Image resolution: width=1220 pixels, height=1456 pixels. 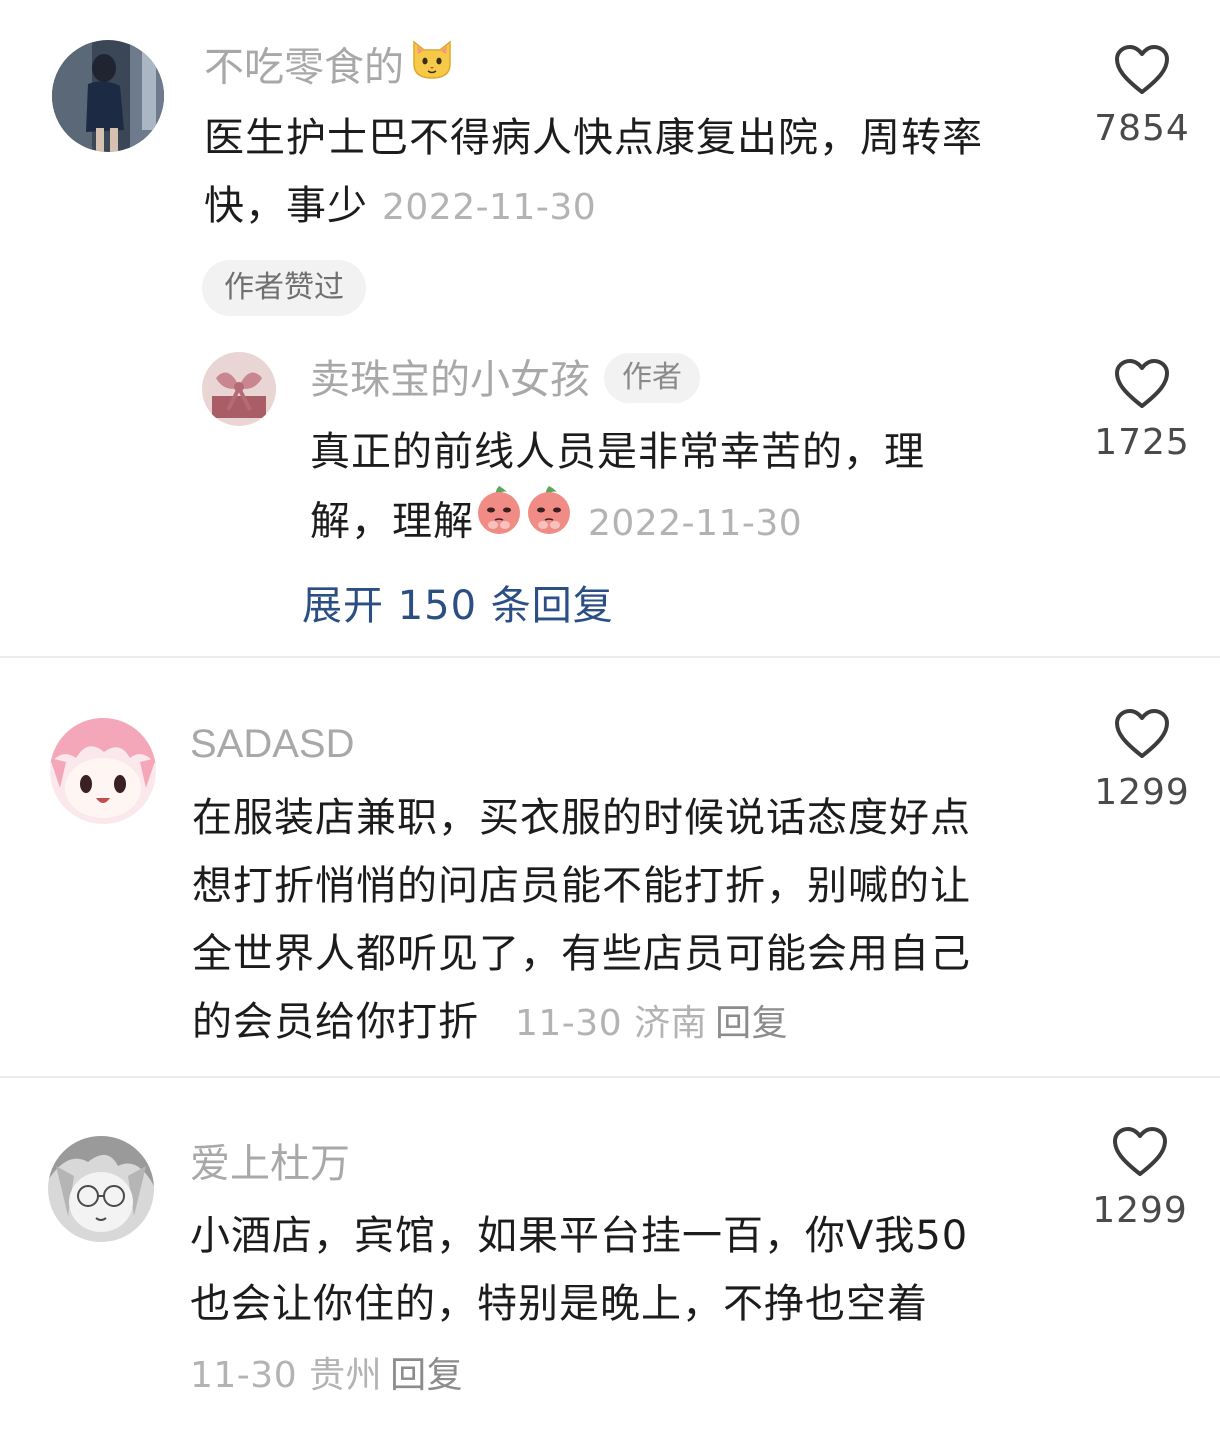 What do you see at coordinates (284, 288) in the screenshot?
I see `author-liked-badge: 作者赞过` at bounding box center [284, 288].